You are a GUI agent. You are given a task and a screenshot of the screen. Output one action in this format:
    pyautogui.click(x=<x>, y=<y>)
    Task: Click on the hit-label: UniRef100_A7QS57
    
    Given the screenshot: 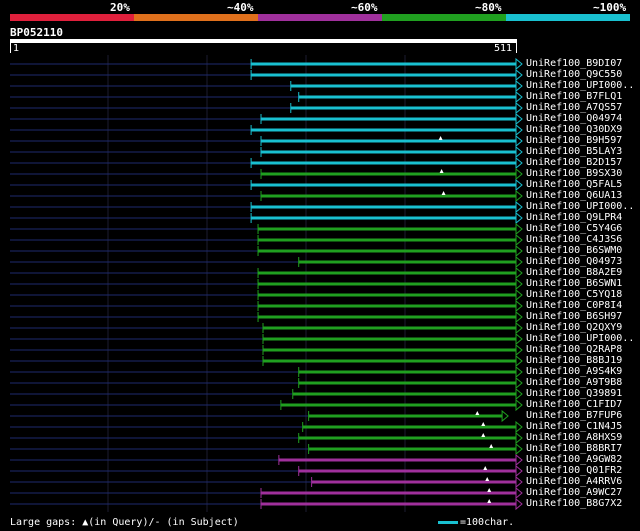 What is the action you would take?
    pyautogui.click(x=574, y=108)
    